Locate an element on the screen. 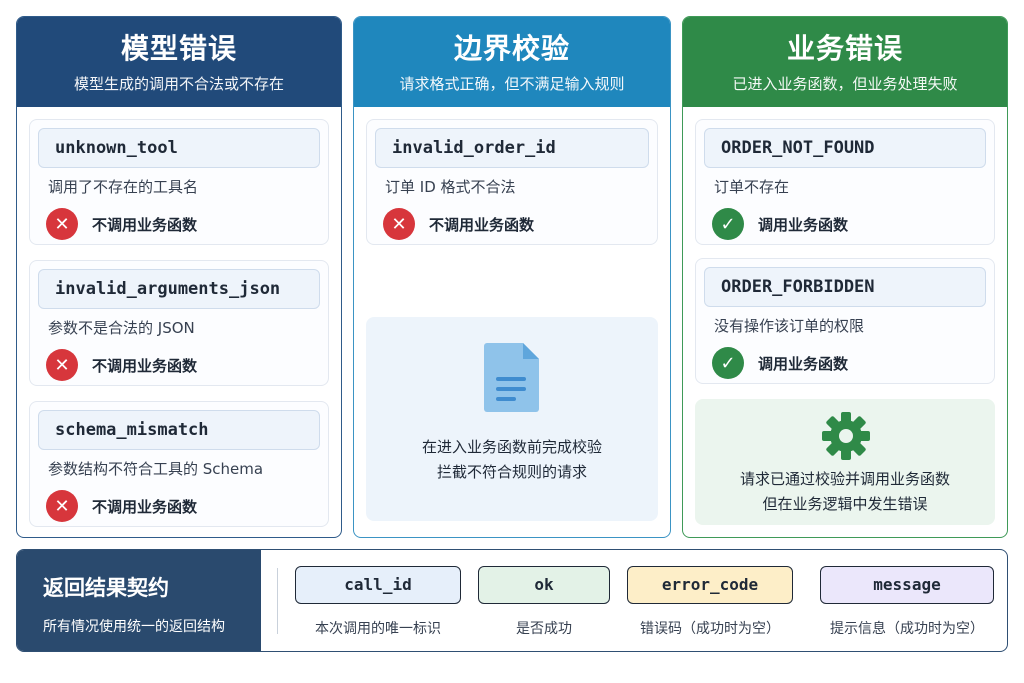 Image resolution: width=1024 pixels, height=683 pixels. document-icon is located at coordinates (511, 377).